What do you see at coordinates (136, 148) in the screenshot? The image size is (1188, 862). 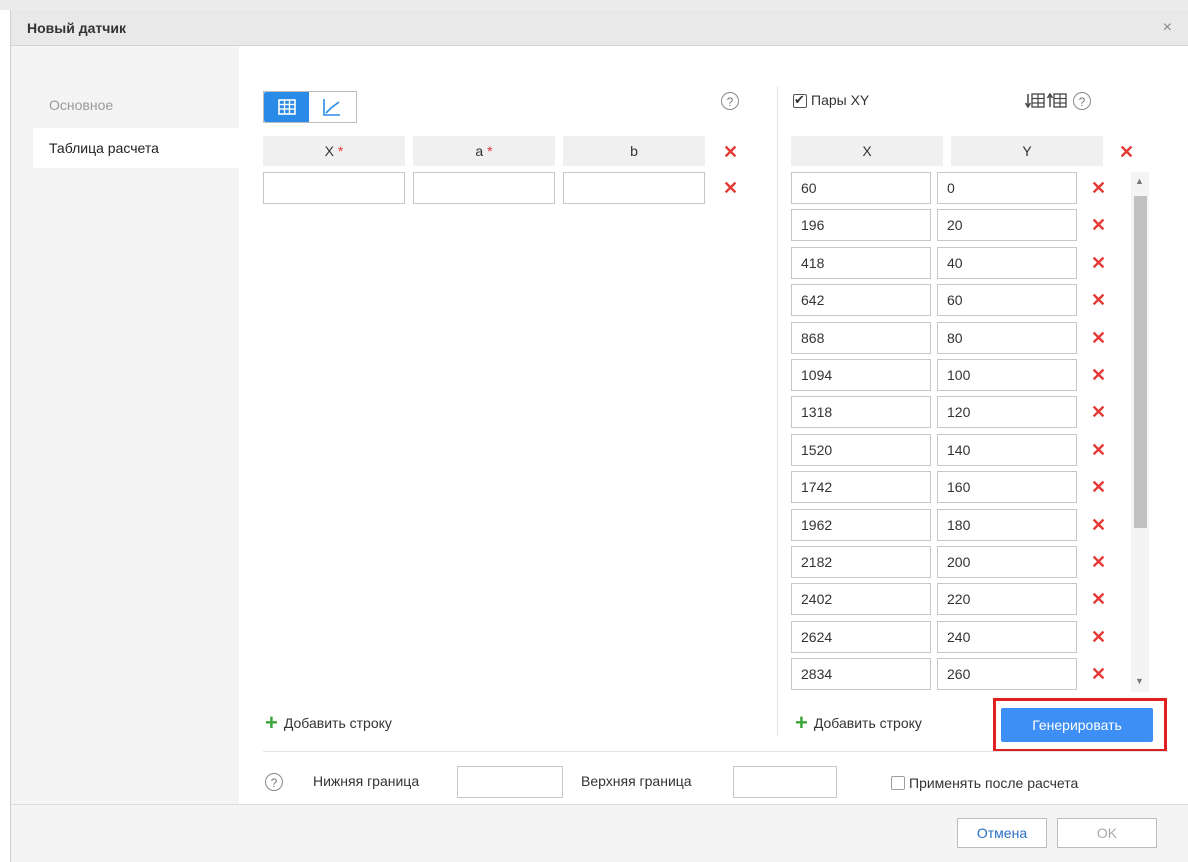 I see `sidebar-item-calc-table: Таблица расчета` at bounding box center [136, 148].